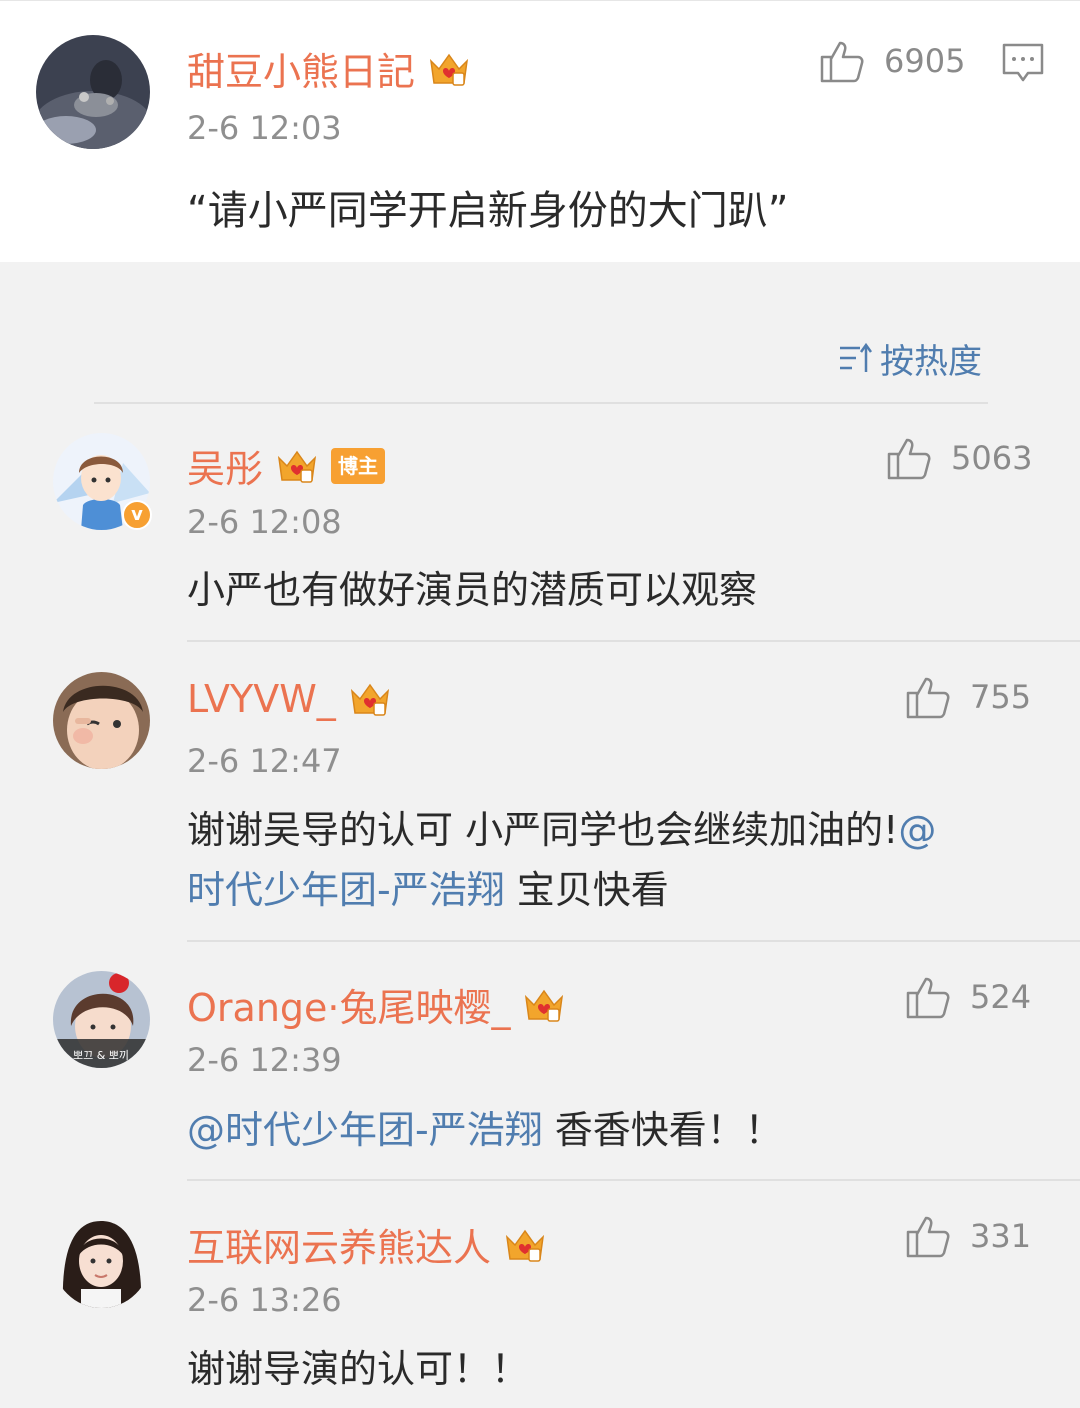  What do you see at coordinates (358, 1369) in the screenshot?
I see `comment-content: 谢谢导演的认可！！` at bounding box center [358, 1369].